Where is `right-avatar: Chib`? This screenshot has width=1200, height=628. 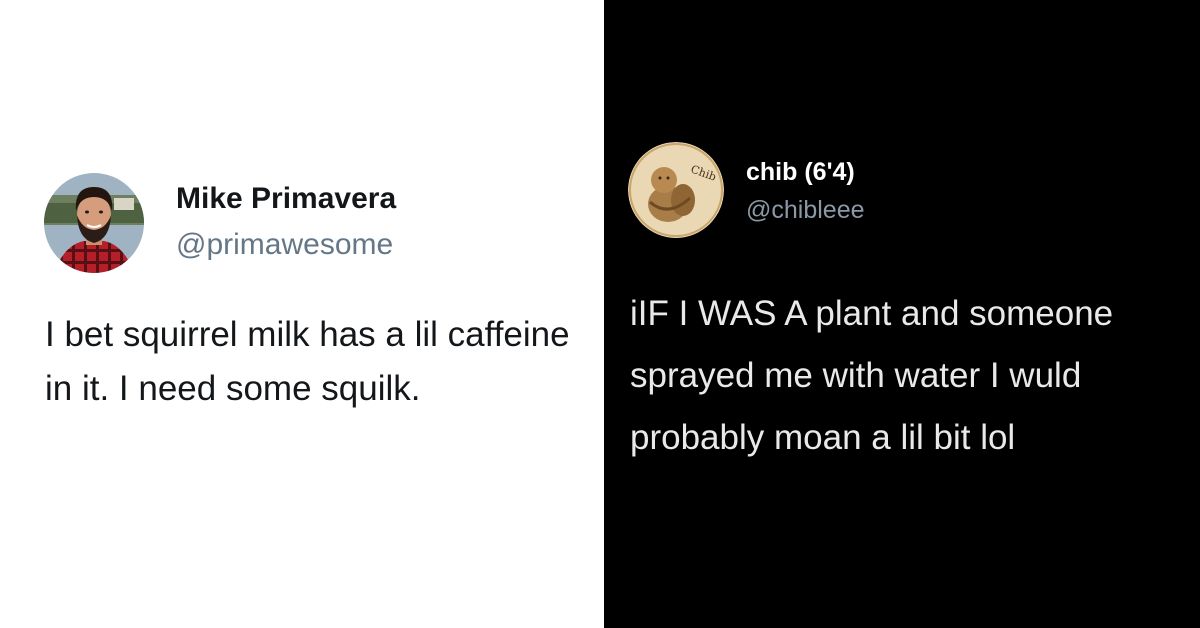
right-avatar: Chib is located at coordinates (676, 190).